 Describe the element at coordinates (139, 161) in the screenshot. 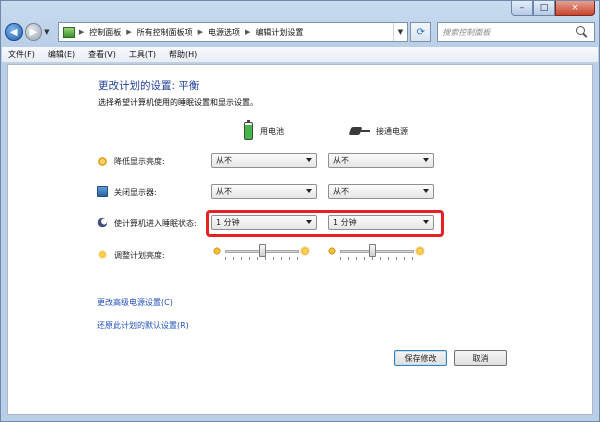

I see `dim-display-label: 降低显示亮度:` at that location.